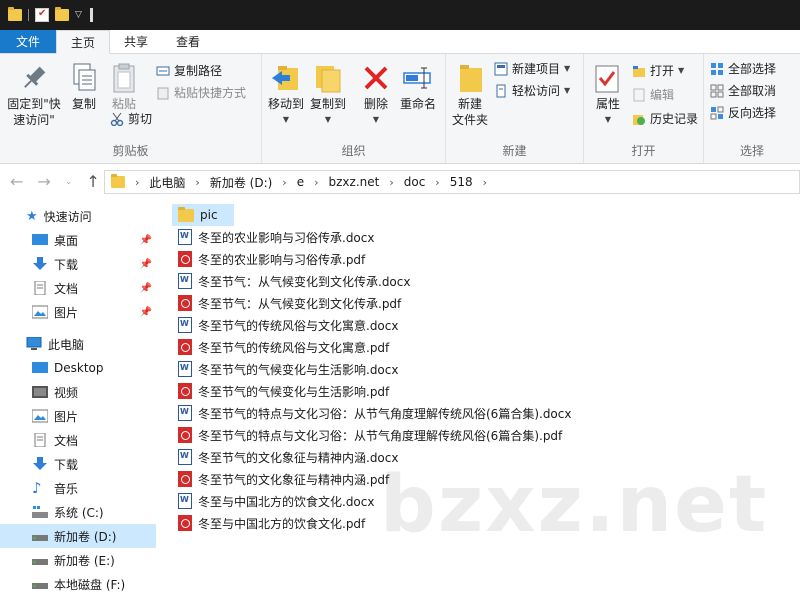 This screenshot has height=600, width=800. What do you see at coordinates (482, 281) in the screenshot?
I see `file-item-docx: 冬至节气：从气候变化到文化传承.docx` at bounding box center [482, 281].